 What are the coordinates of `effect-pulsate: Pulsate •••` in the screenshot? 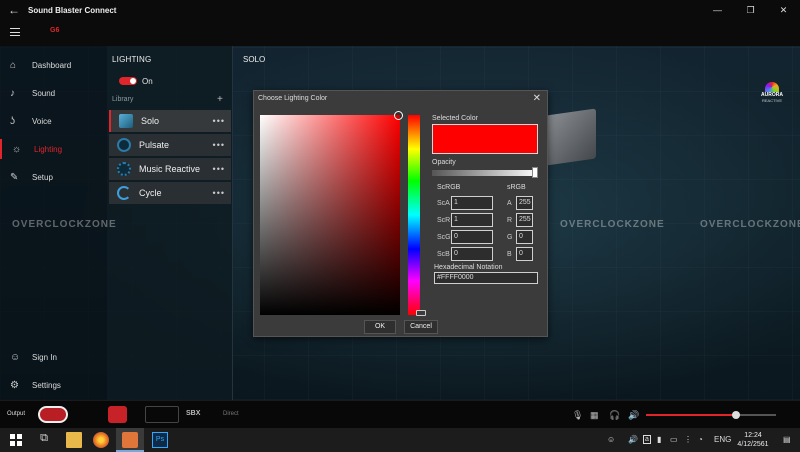 It's located at (170, 145).